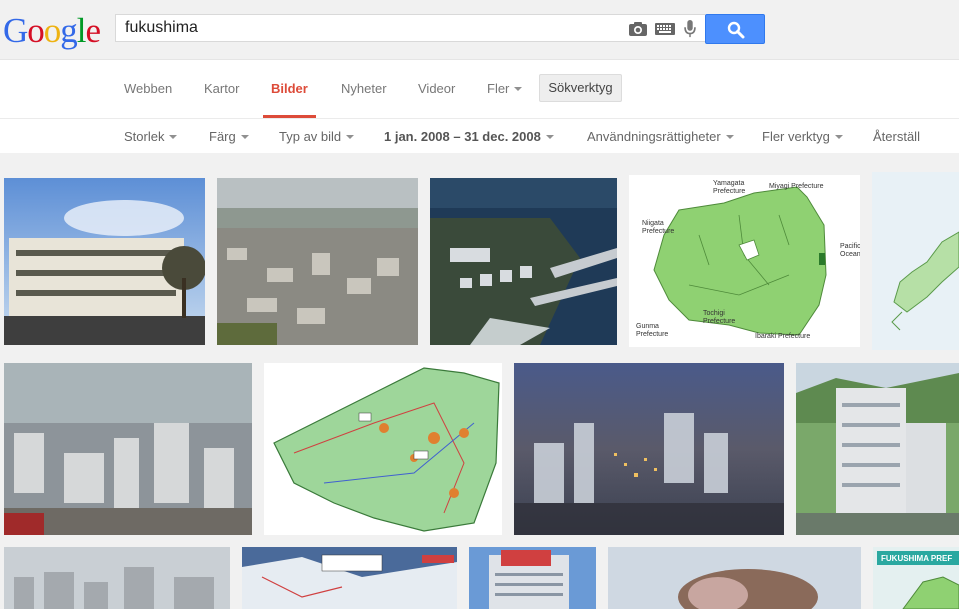 Image resolution: width=959 pixels, height=609 pixels. Describe the element at coordinates (81, 30) in the screenshot. I see `logo-letter: l` at that location.